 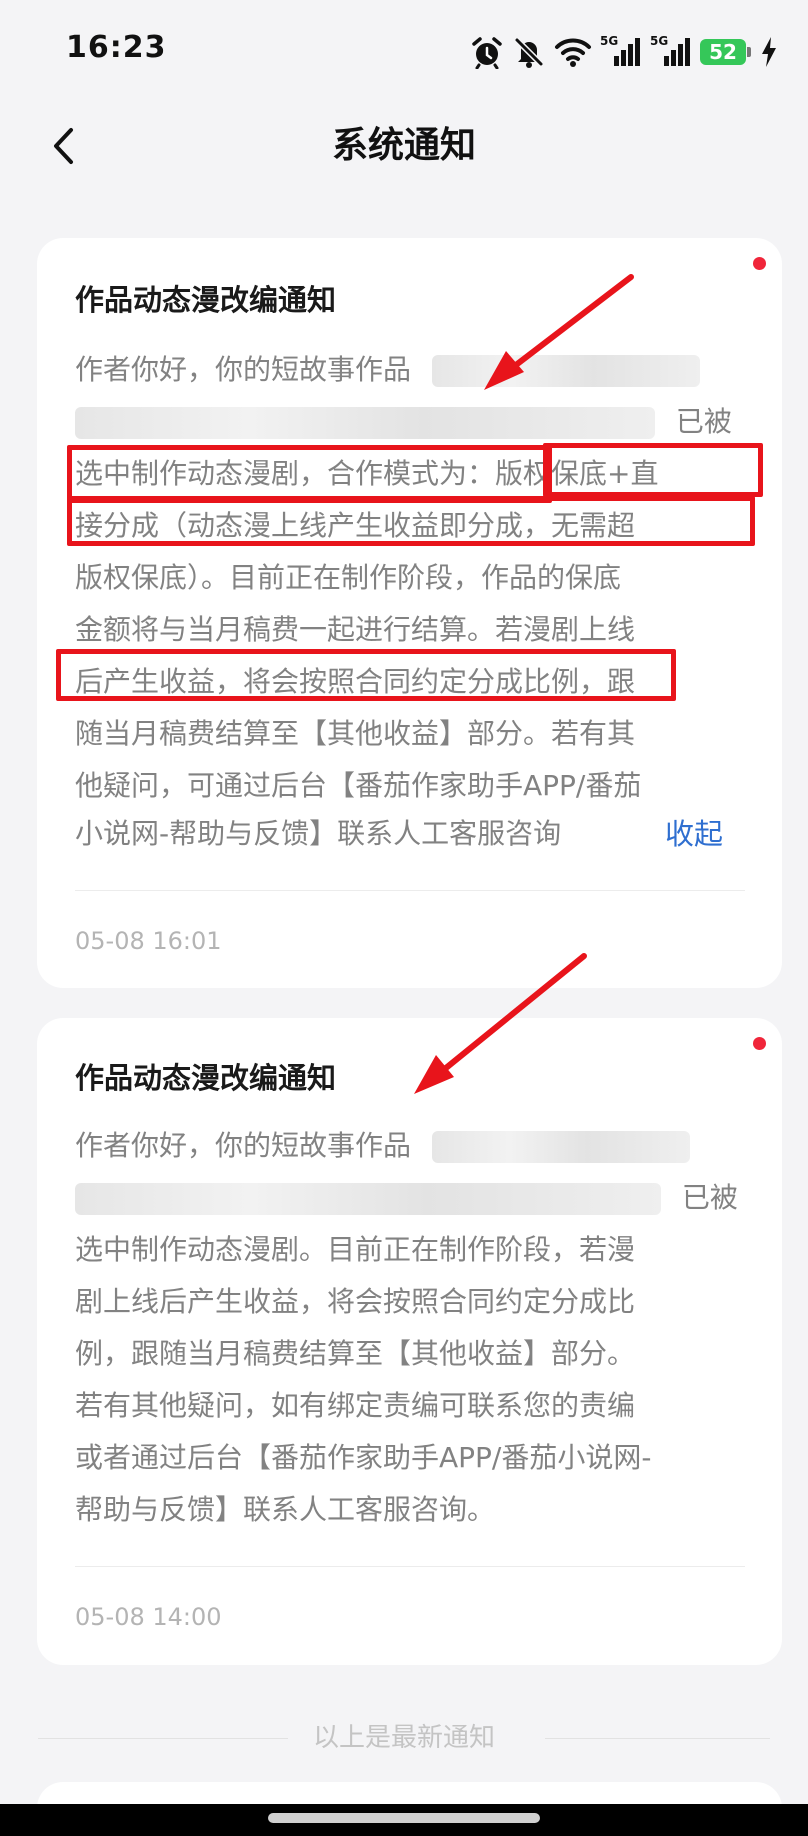 I want to click on annotation-arrow, so click(x=524, y=684).